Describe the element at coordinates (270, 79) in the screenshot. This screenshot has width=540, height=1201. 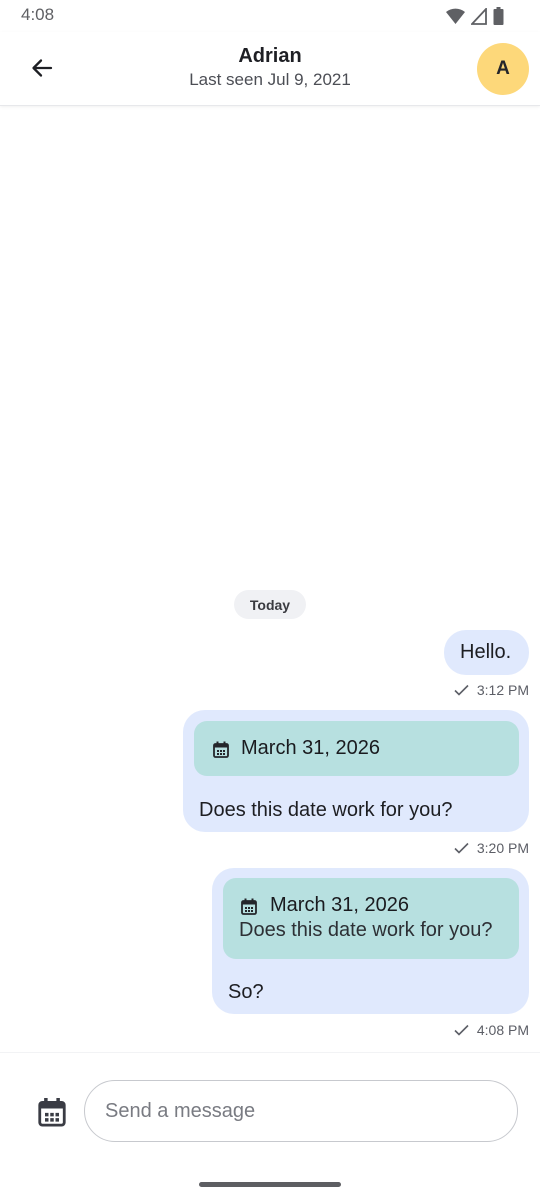
I see `last-seen-status: Last seen Jul 9, 2021` at that location.